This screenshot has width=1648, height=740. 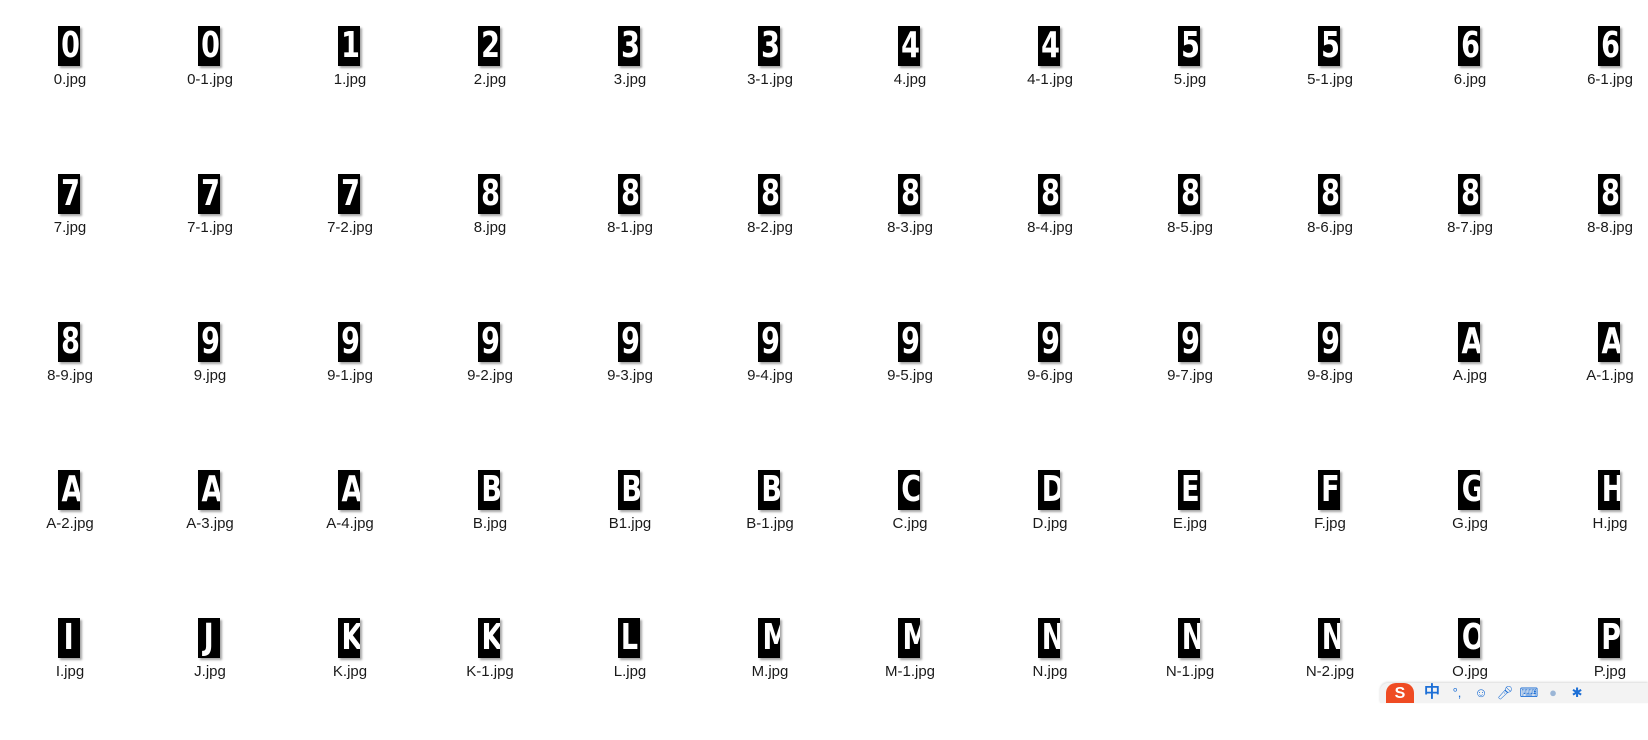 What do you see at coordinates (1529, 693) in the screenshot?
I see `keyboard-icon: ⌨` at bounding box center [1529, 693].